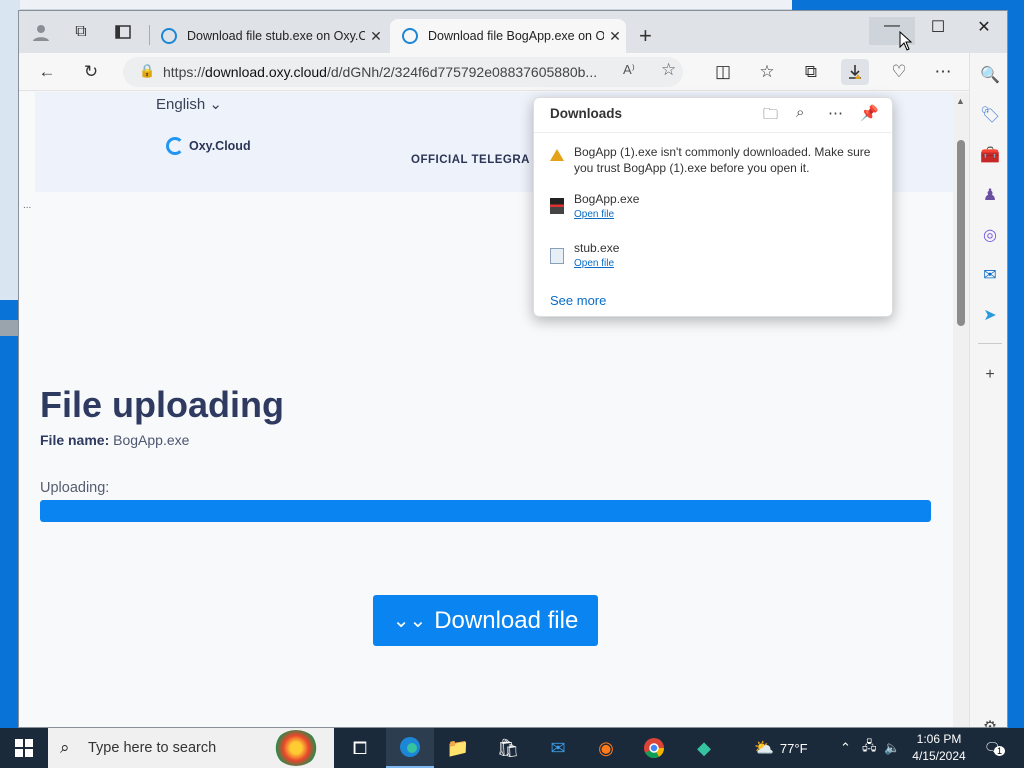  I want to click on page-title: File uploading, so click(162, 404).